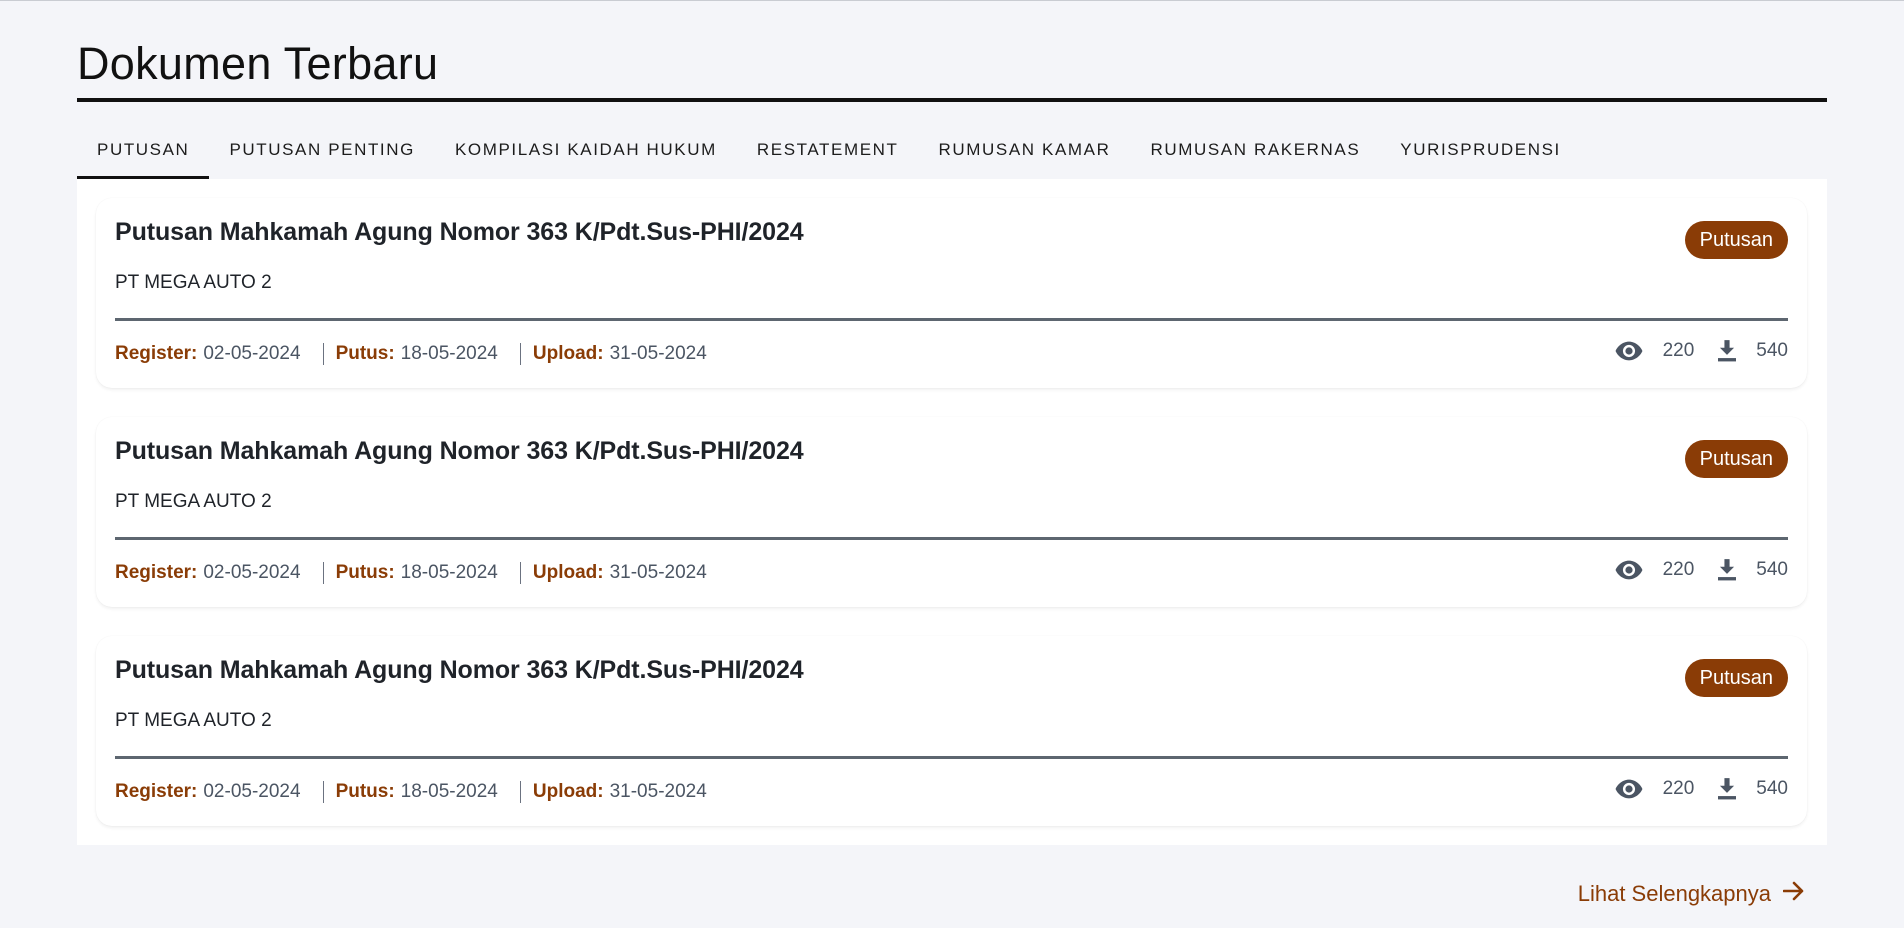 The height and width of the screenshot is (928, 1904). I want to click on tab-yurisprudensi: YURISPRUDENSI, so click(1480, 150).